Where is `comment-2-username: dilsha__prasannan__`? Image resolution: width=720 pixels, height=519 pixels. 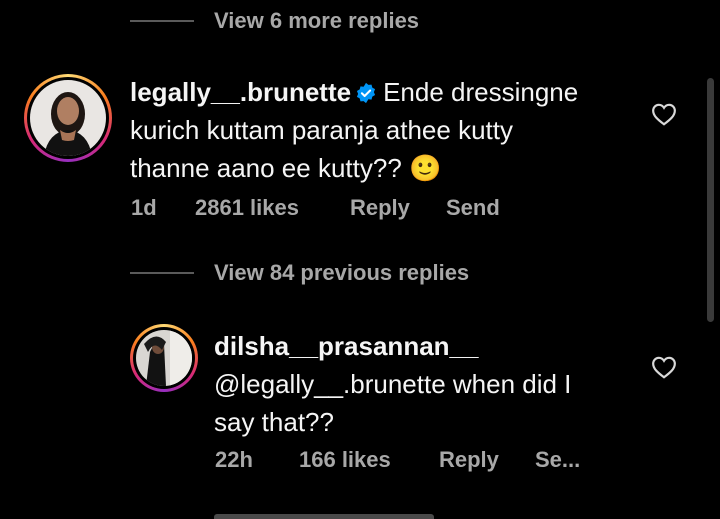 comment-2-username: dilsha__prasannan__ is located at coordinates (346, 346).